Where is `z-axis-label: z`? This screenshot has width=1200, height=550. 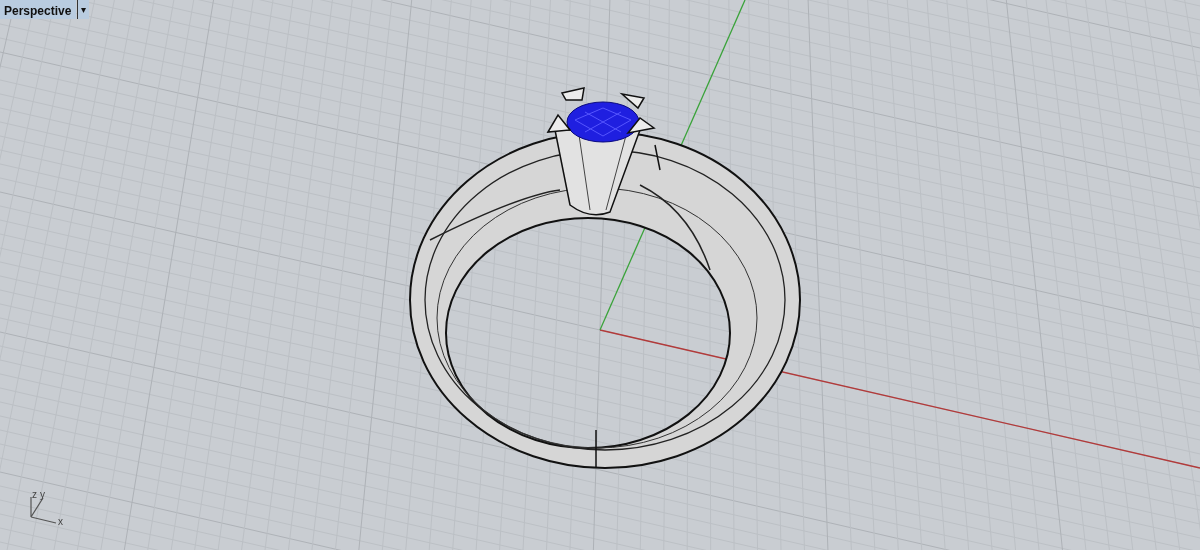 z-axis-label: z is located at coordinates (34, 494).